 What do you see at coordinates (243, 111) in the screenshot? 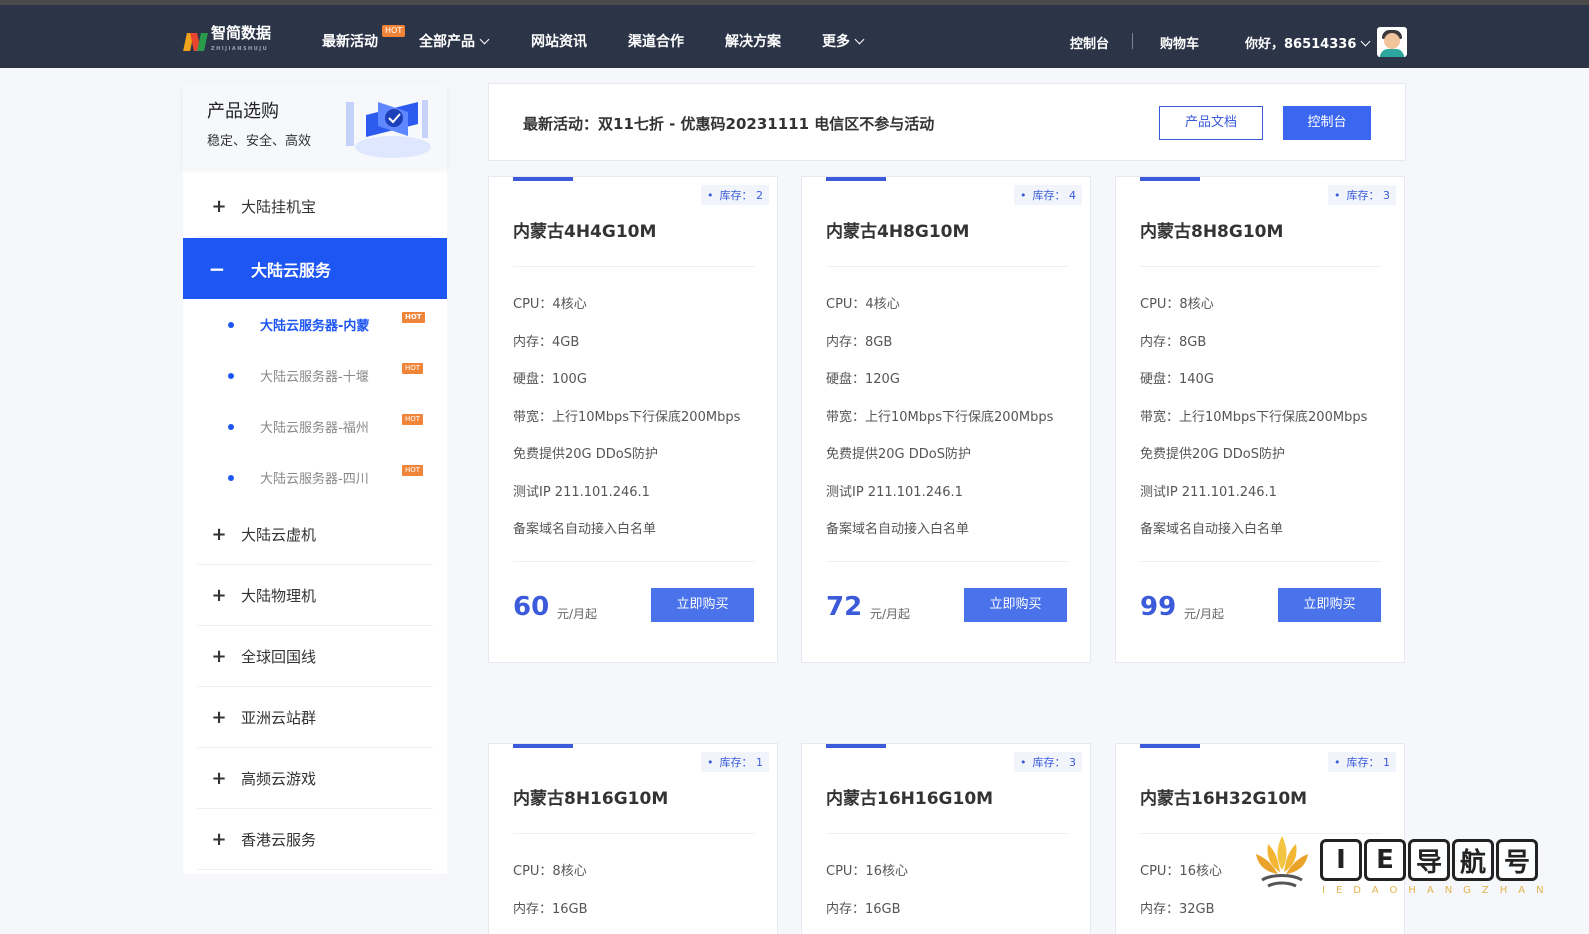
I see `sidebar-title: 产品选购` at bounding box center [243, 111].